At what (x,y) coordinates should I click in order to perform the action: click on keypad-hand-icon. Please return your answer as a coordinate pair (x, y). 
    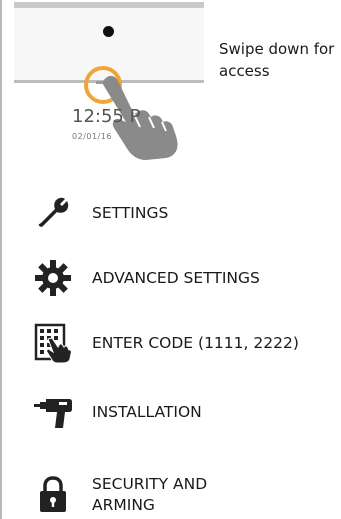
    Looking at the image, I should click on (53, 343).